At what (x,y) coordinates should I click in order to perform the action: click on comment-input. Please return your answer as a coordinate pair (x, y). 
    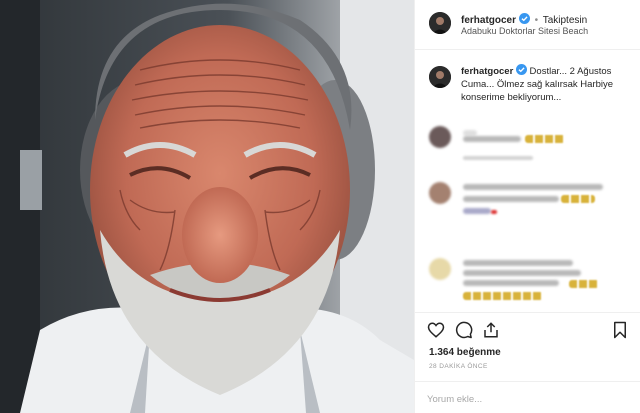
    Looking at the image, I should click on (527, 399).